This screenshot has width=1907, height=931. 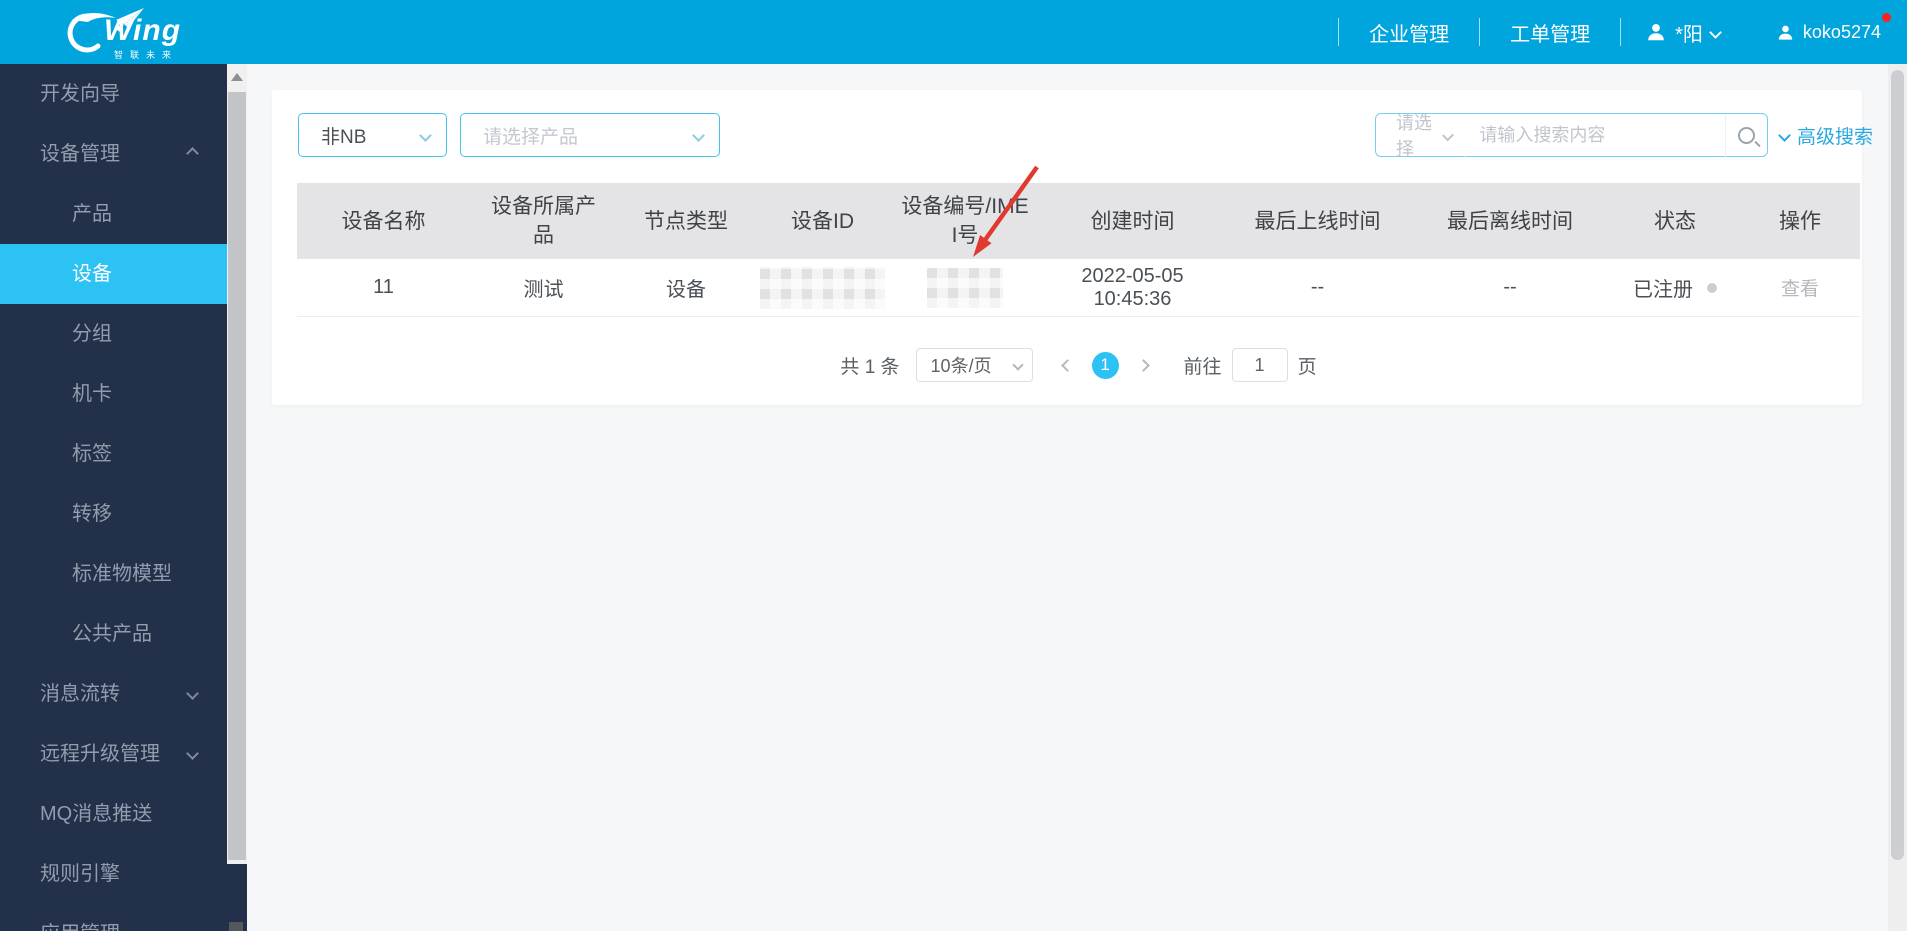 I want to click on sidebar-item-rule-engine: 规则引擎, so click(x=113, y=874).